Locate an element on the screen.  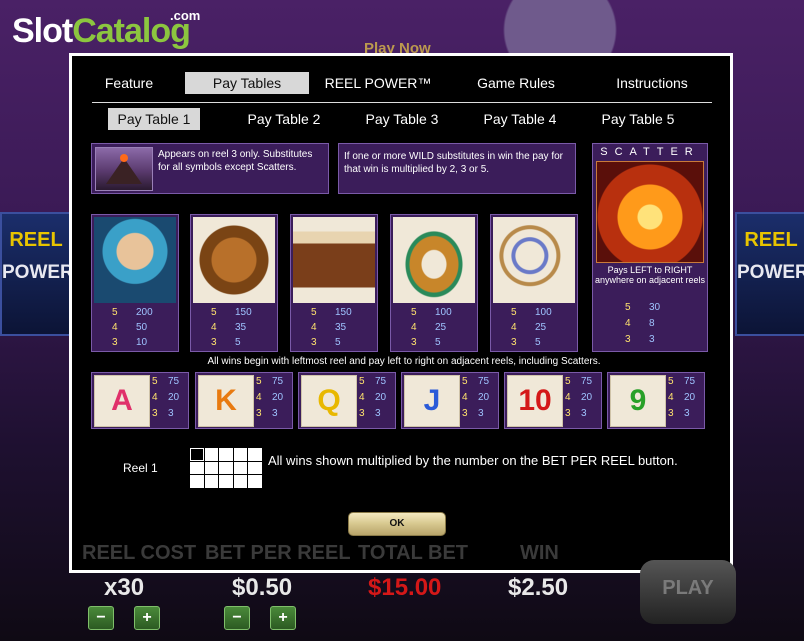
symbol-card-idol: 5 150 4 35 35 is located at coordinates (234, 283).